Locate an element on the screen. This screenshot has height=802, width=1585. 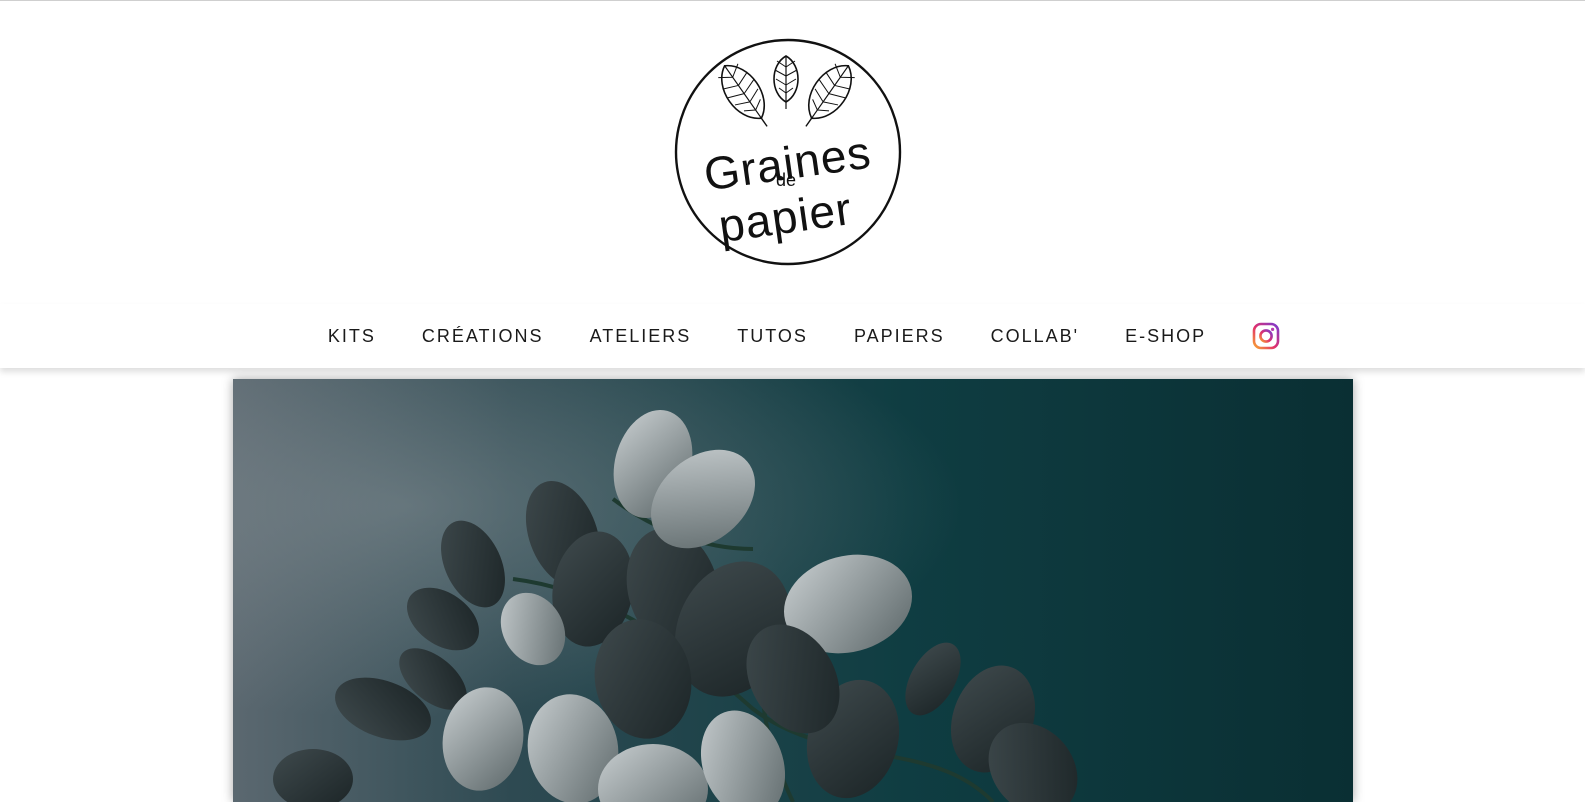
nav-item-collab: COLLAB' is located at coordinates (1035, 336).